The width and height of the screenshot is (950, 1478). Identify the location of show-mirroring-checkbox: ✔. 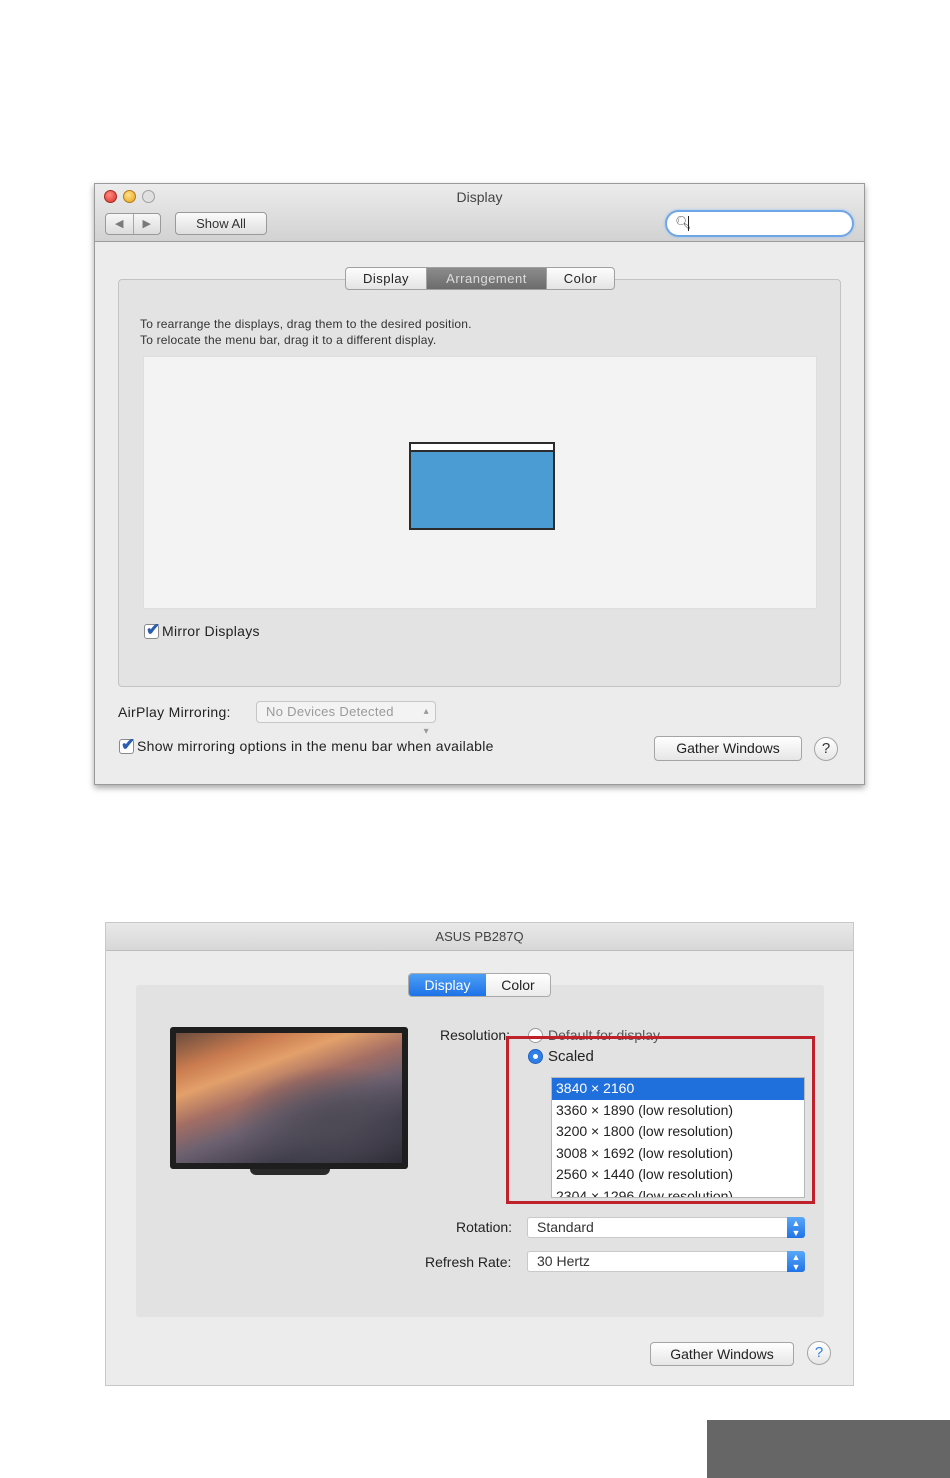
(127, 744).